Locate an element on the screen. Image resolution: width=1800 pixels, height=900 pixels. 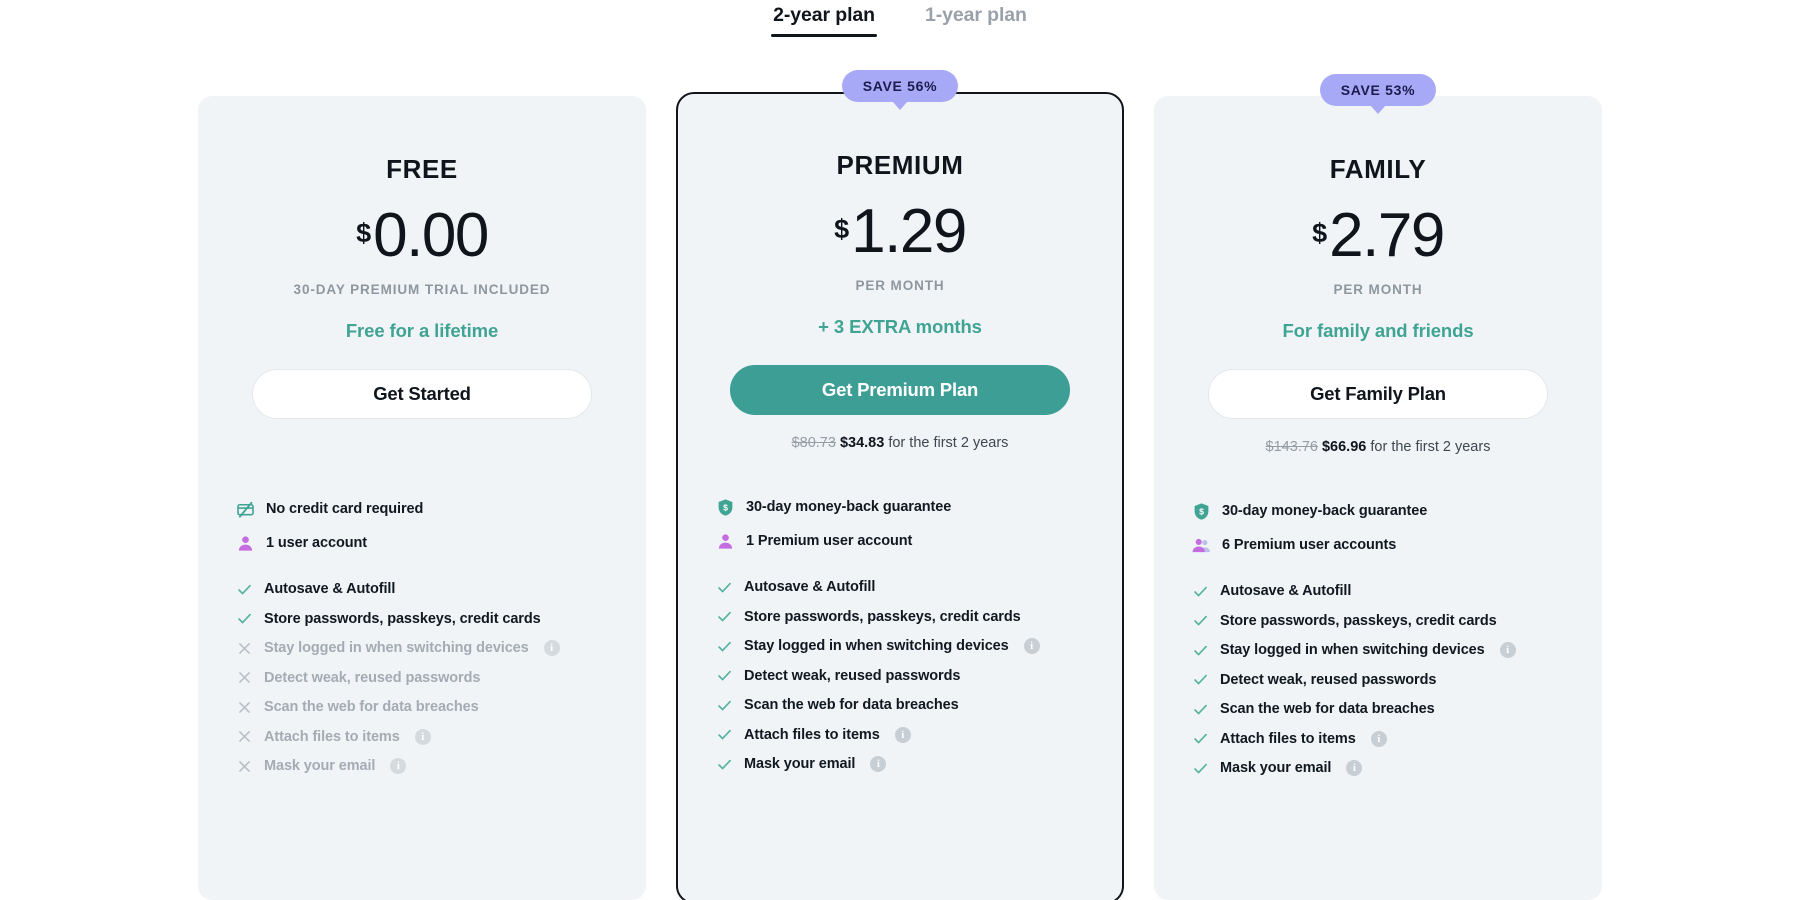
plan-tagline-family: For family and friends is located at coordinates (1378, 330).